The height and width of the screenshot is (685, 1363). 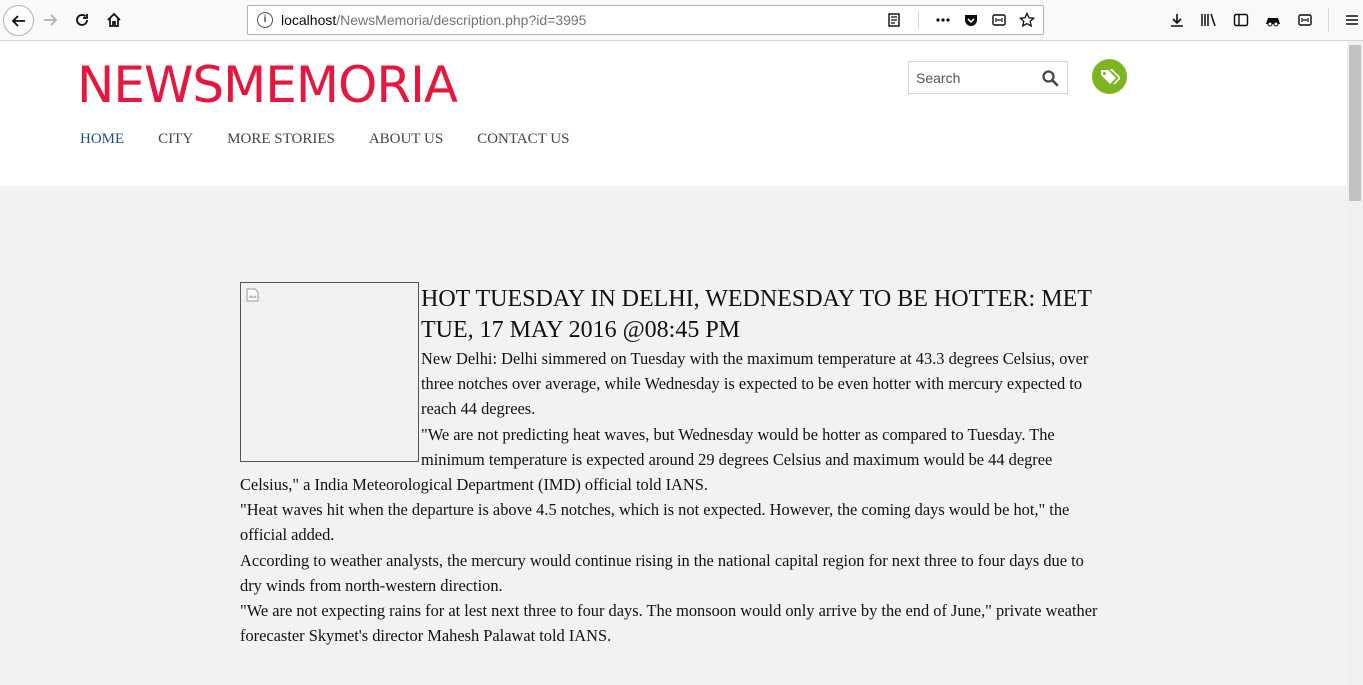 What do you see at coordinates (102, 139) in the screenshot?
I see `nav-home: HOME` at bounding box center [102, 139].